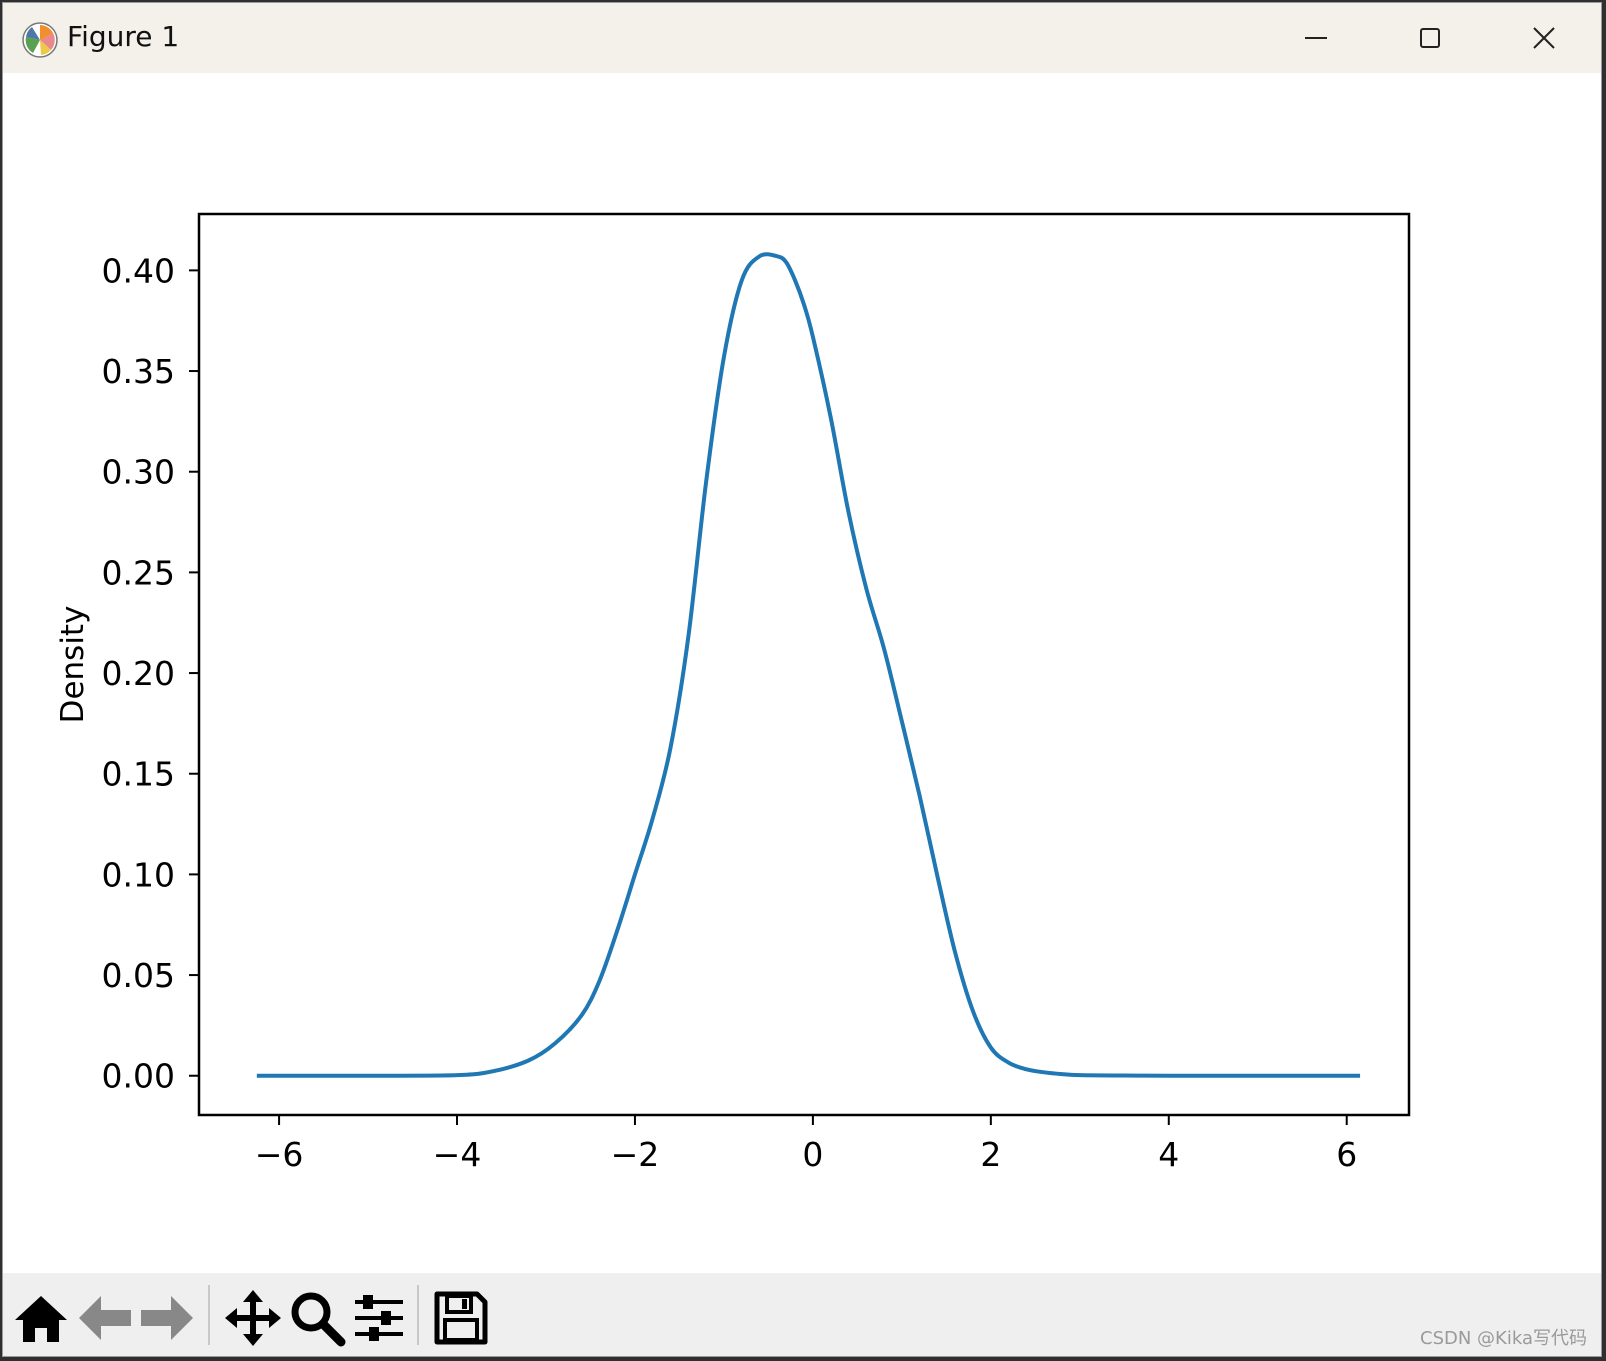  I want to click on y-tick-label: 0.05, so click(138, 975).